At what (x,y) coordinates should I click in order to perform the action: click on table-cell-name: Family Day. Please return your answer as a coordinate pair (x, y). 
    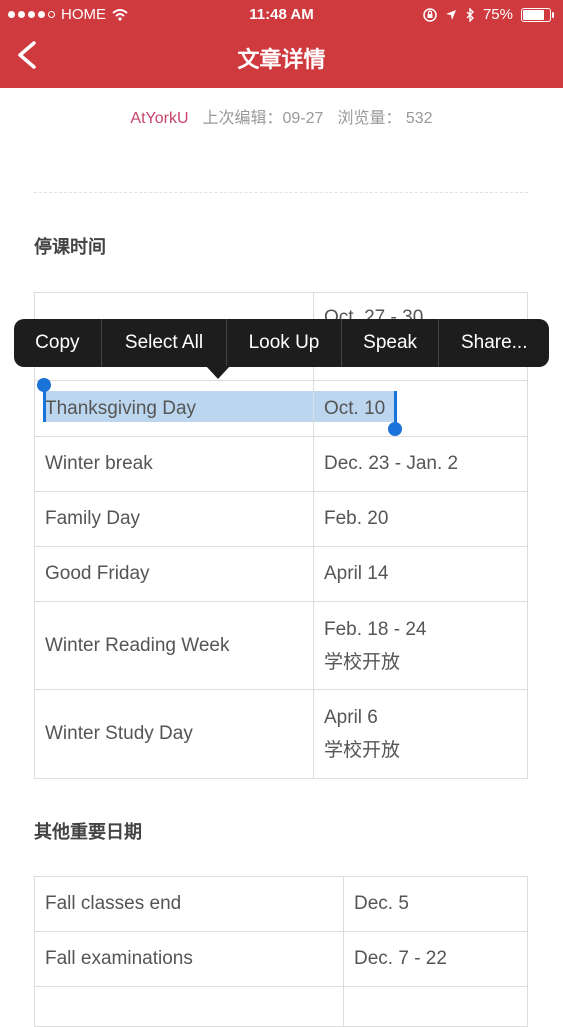
    Looking at the image, I should click on (174, 519).